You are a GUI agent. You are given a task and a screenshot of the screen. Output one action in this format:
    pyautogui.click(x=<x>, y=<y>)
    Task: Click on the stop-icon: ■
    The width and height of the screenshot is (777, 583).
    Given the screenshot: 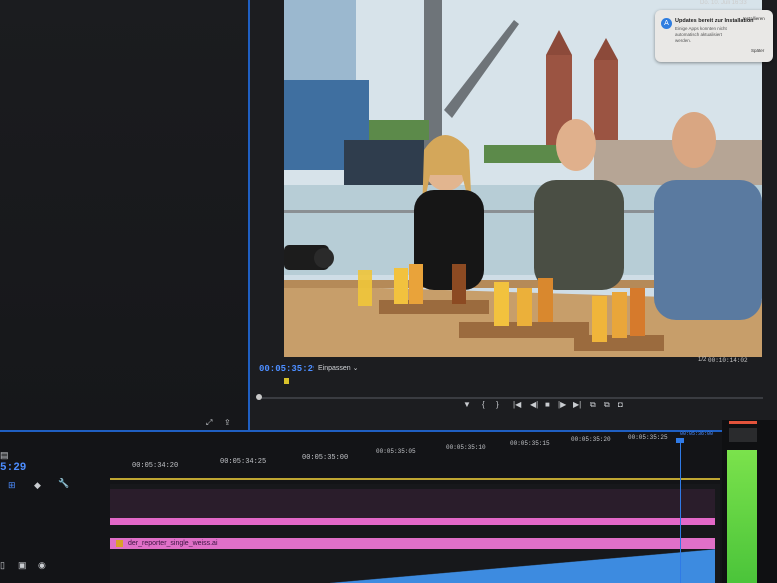 What is the action you would take?
    pyautogui.click(x=547, y=404)
    